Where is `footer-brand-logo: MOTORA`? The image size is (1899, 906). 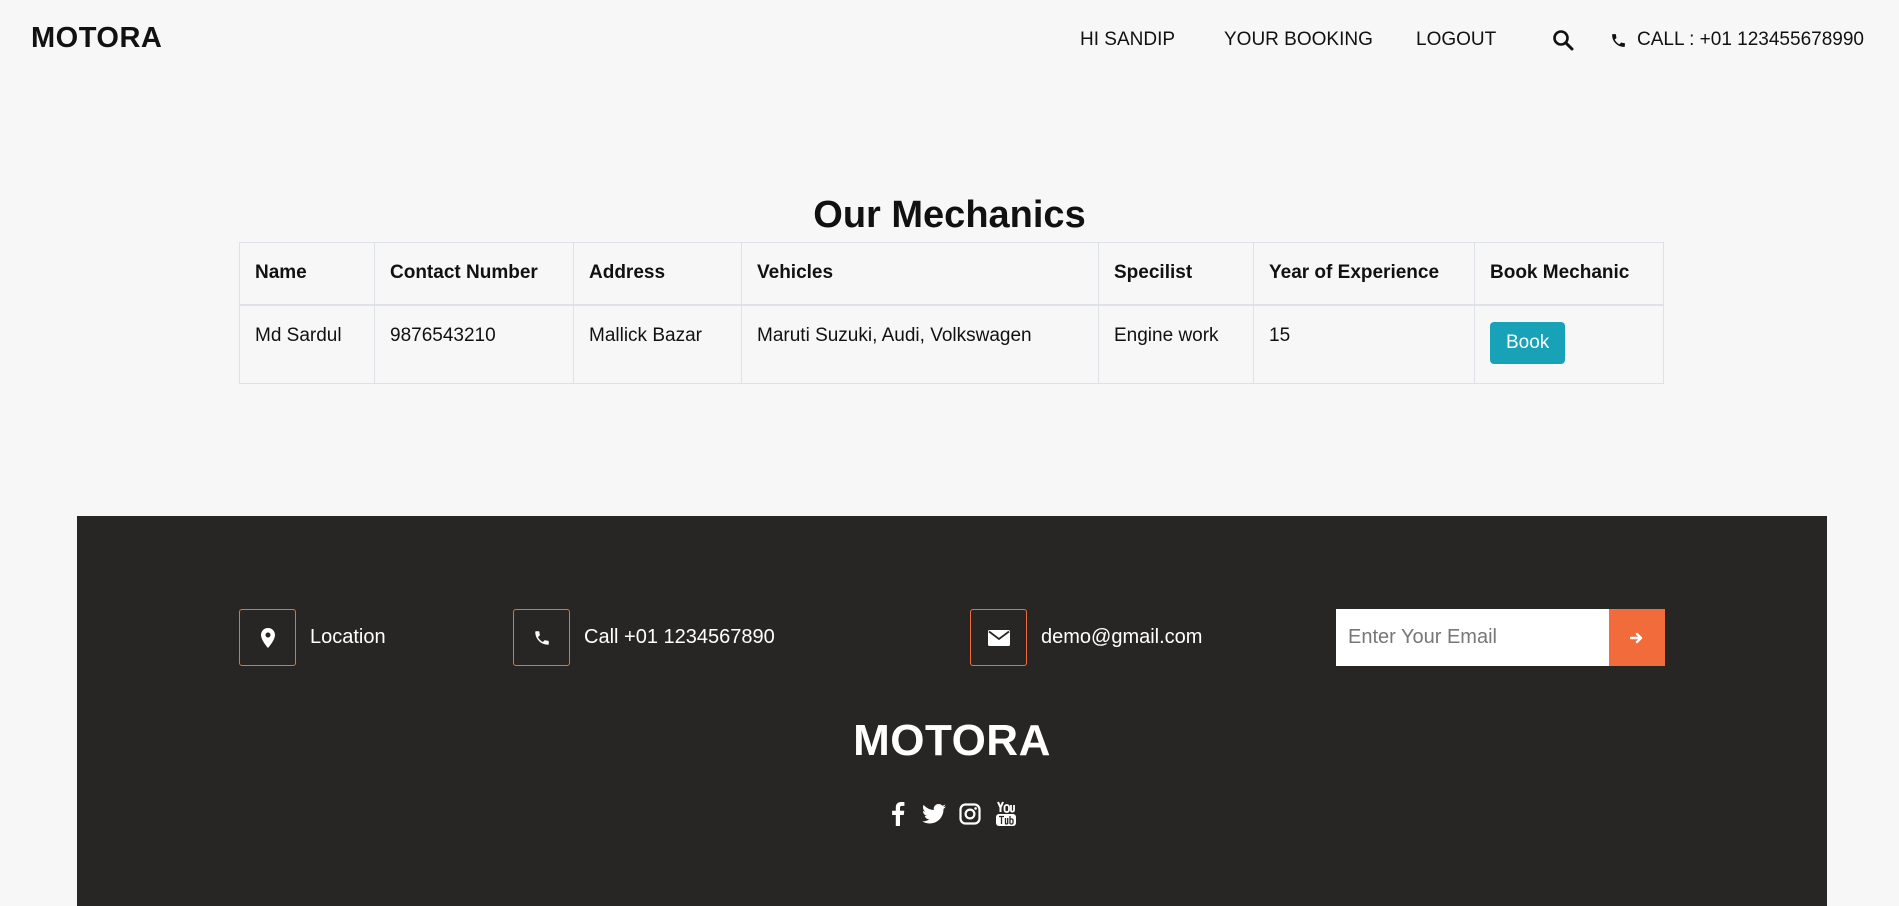 footer-brand-logo: MOTORA is located at coordinates (952, 741).